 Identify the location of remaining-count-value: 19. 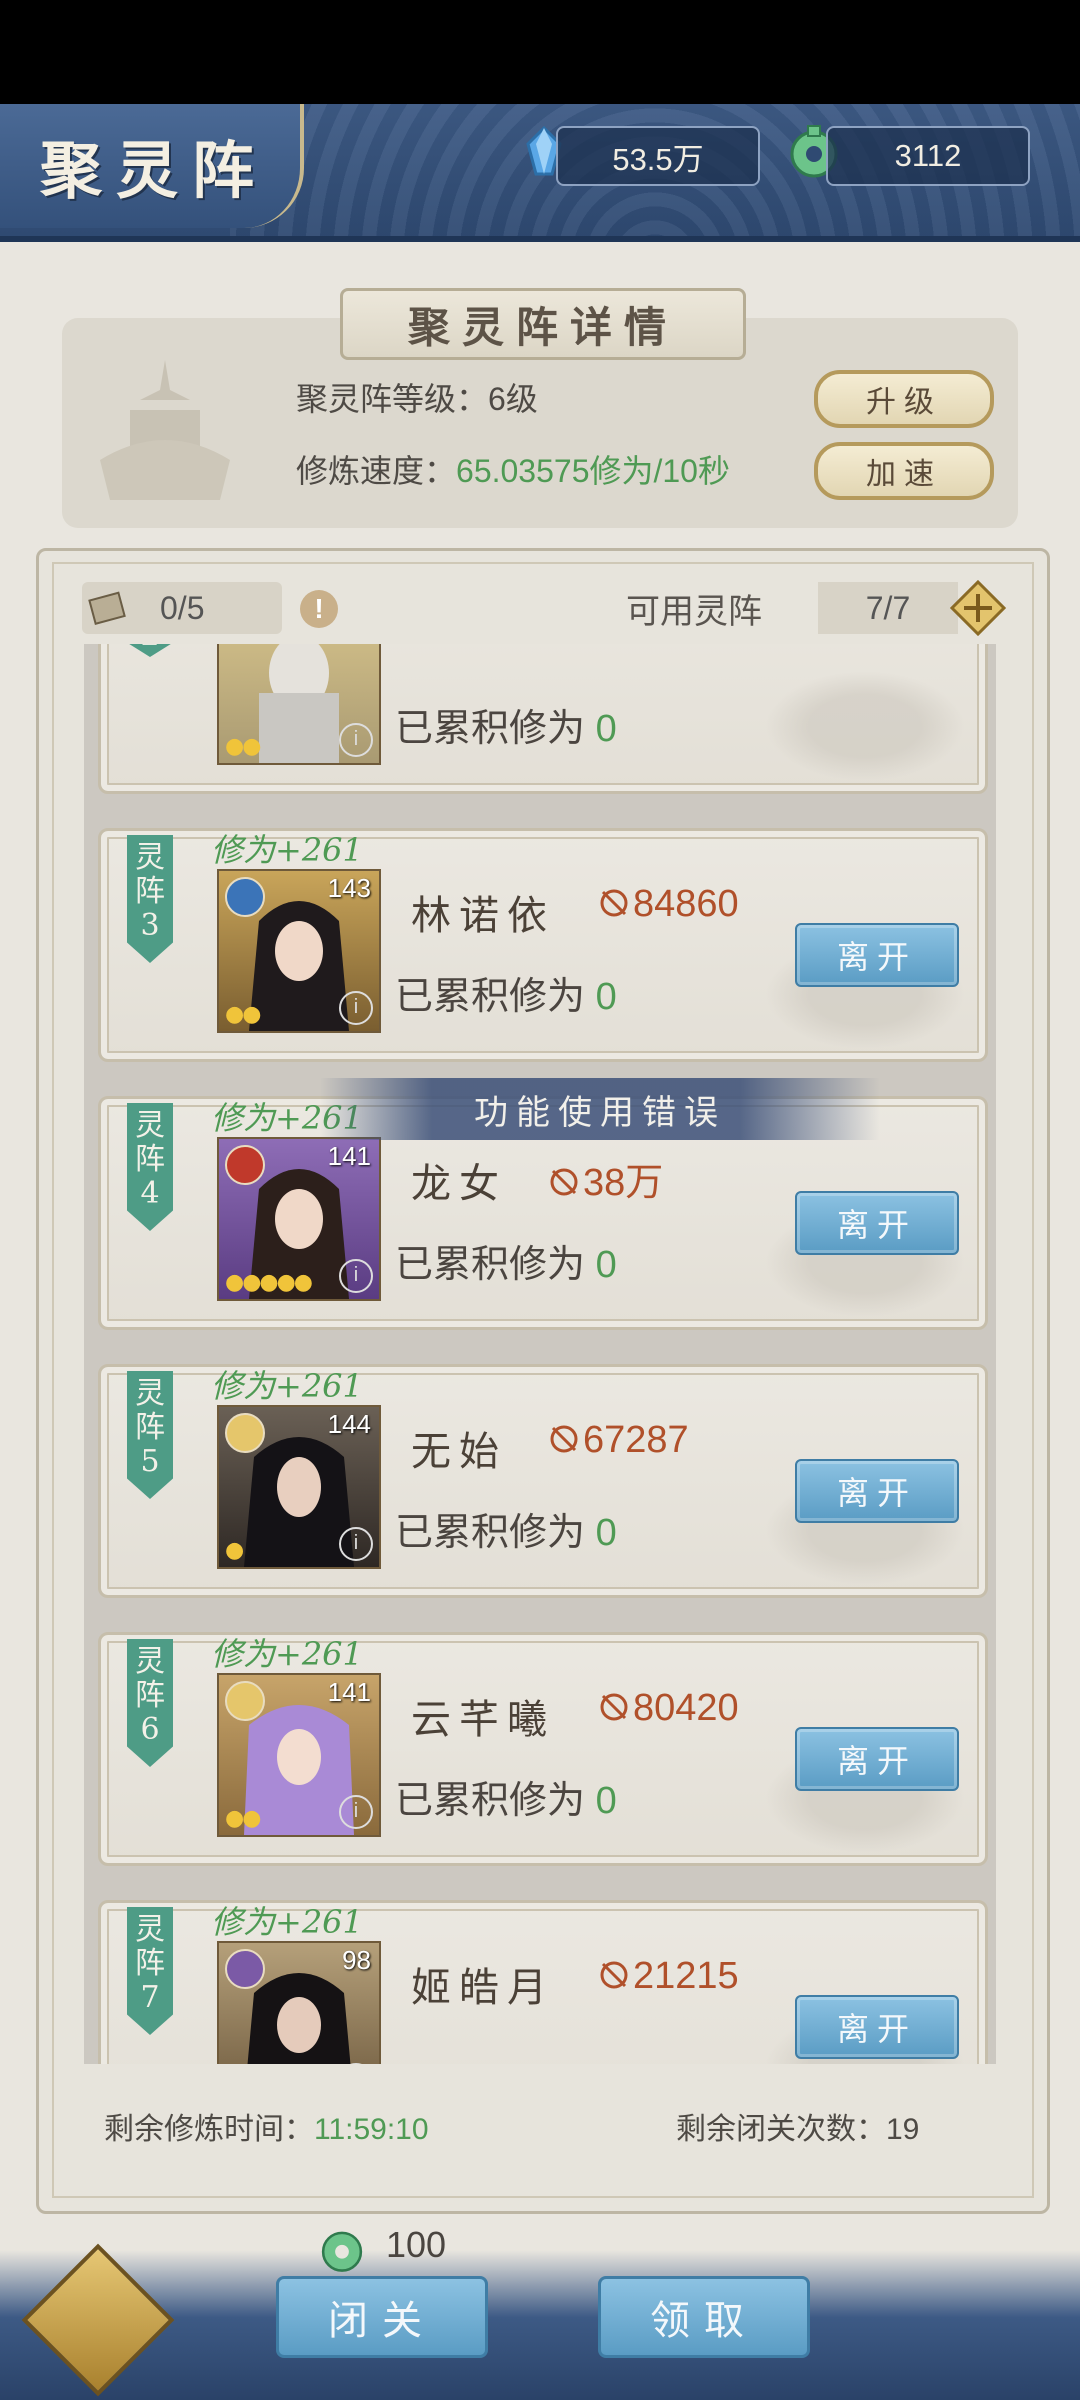
(903, 2129).